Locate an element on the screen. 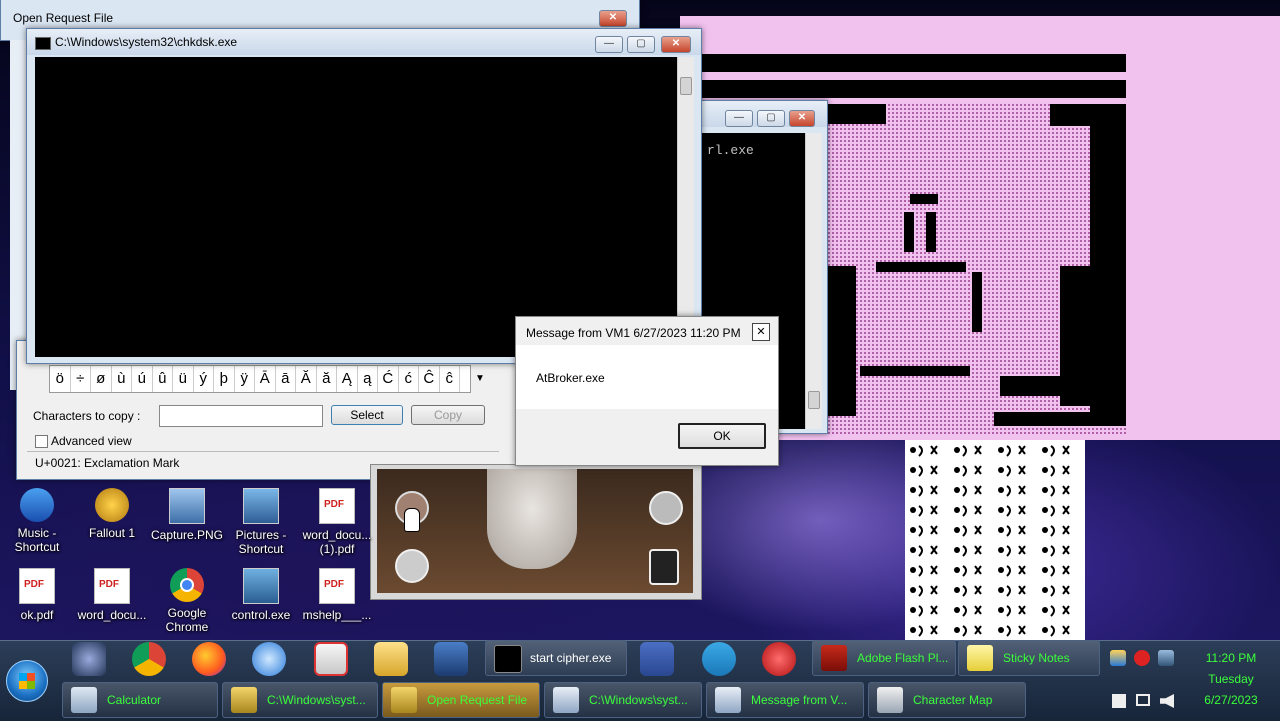 The width and height of the screenshot is (1280, 721). desktop-icon-ok-pdf: PDF ok.pdf is located at coordinates (37, 595).